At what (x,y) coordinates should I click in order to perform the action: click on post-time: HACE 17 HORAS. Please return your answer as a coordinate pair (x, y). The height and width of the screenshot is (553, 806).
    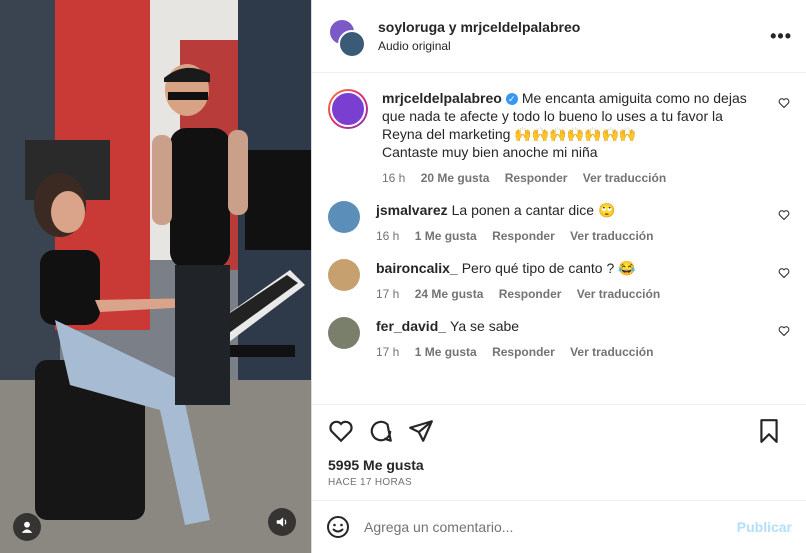
    Looking at the image, I should click on (559, 486).